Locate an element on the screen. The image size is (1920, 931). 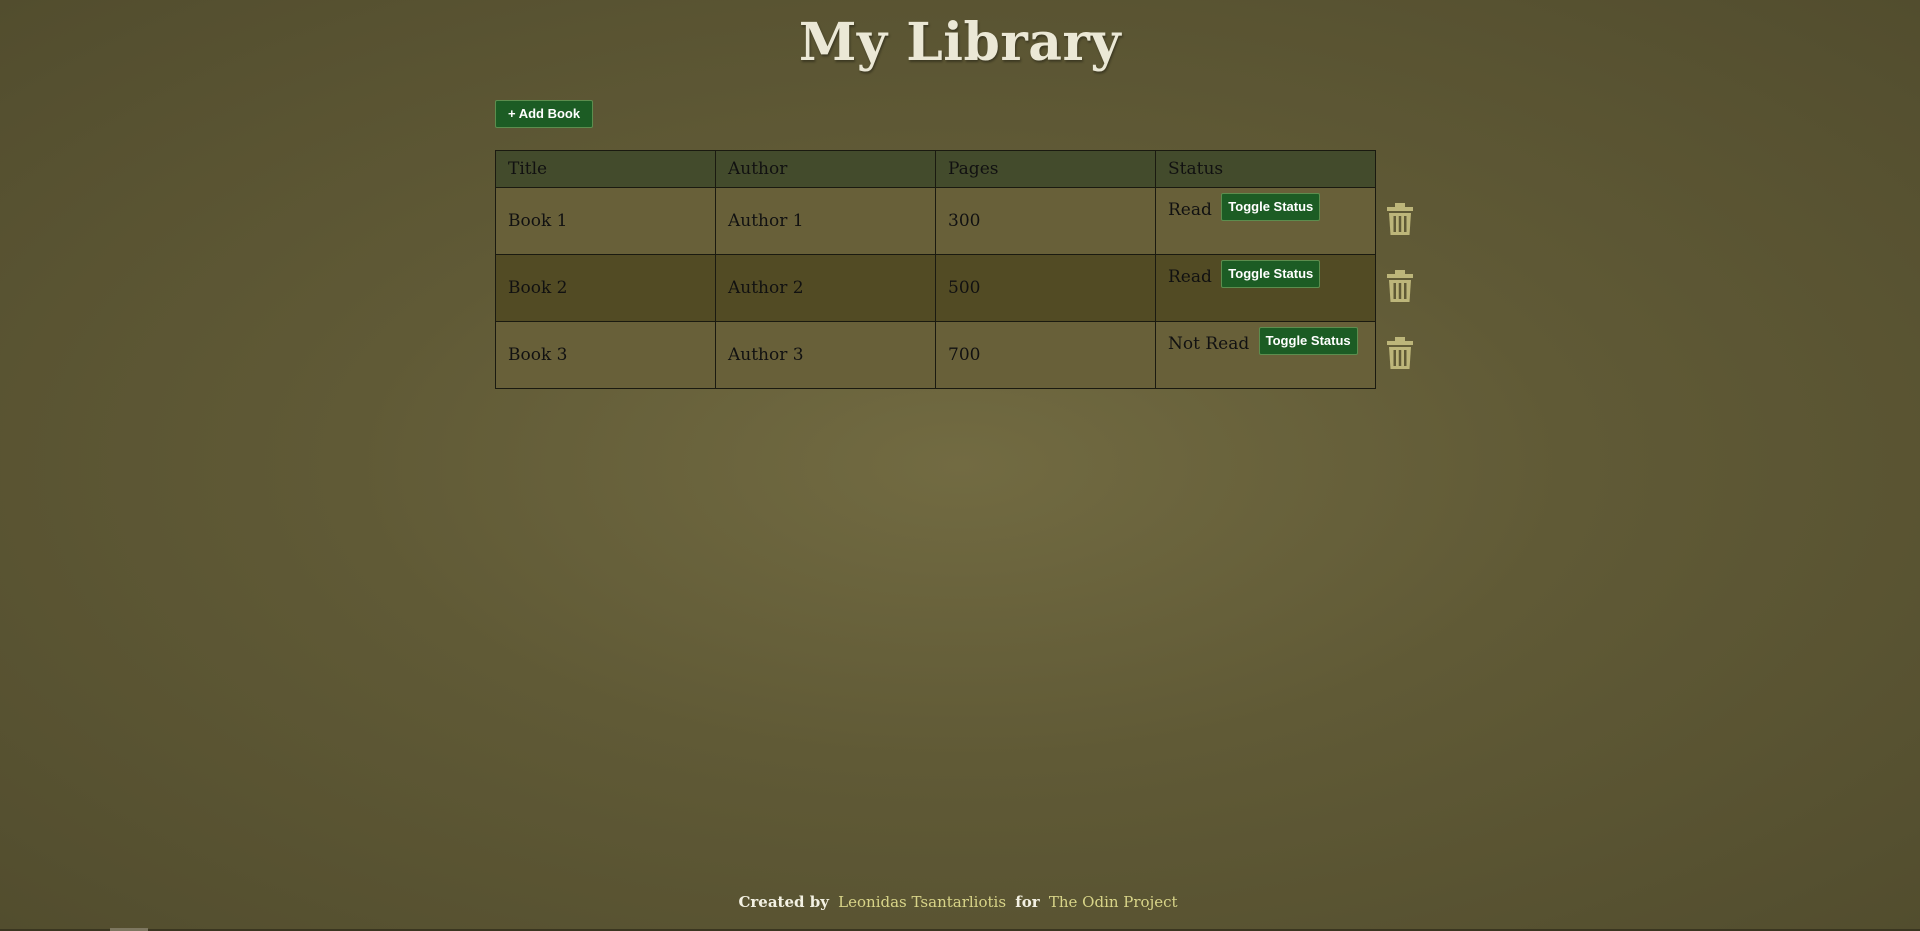
column-header-title: Title is located at coordinates (605, 169).